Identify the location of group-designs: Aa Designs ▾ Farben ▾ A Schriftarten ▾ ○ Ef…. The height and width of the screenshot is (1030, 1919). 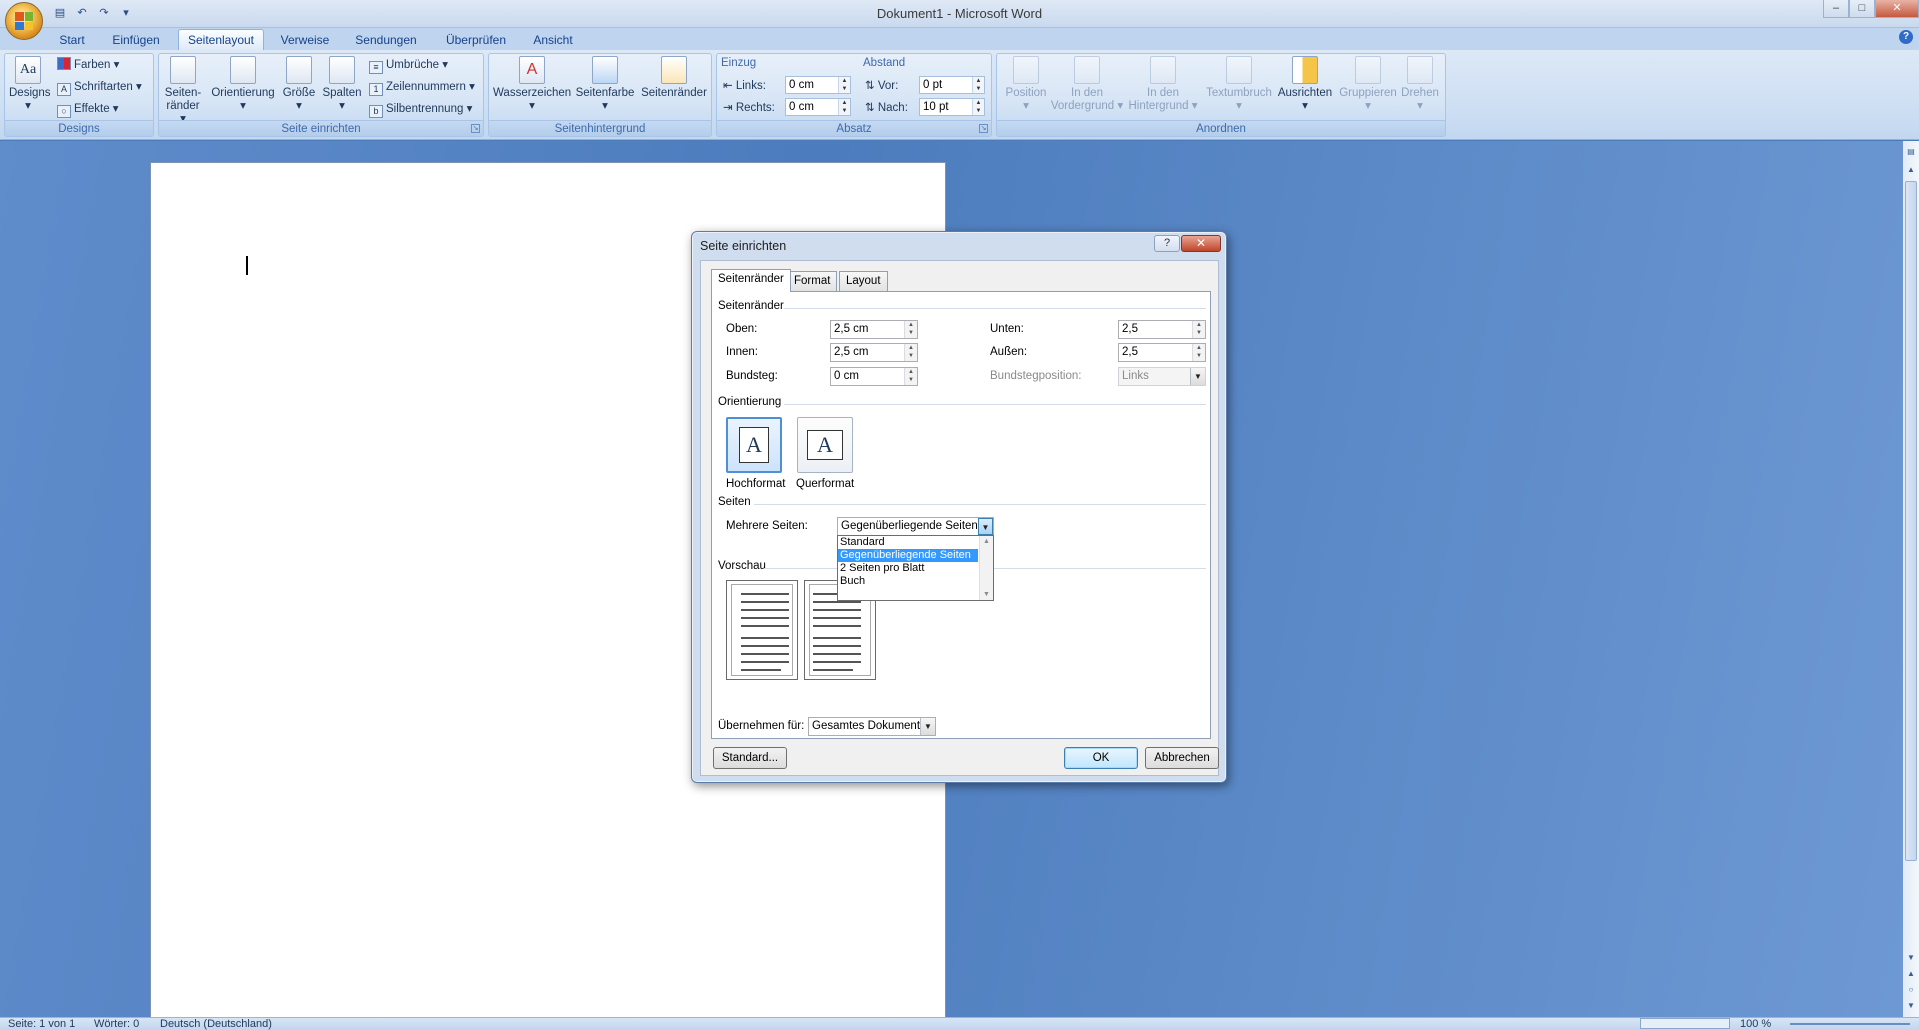
(79, 95).